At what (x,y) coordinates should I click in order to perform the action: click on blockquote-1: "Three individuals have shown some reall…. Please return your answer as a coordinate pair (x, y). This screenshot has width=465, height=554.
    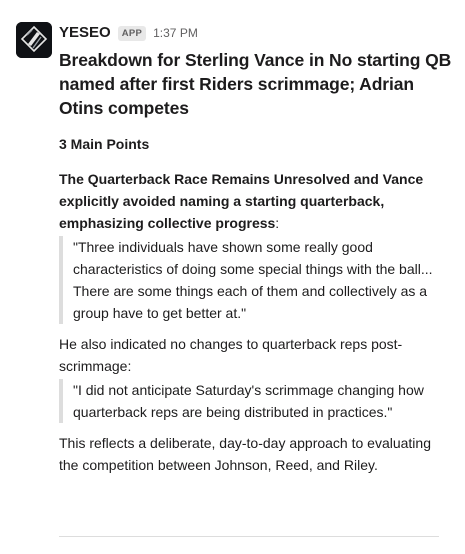
    Looking at the image, I should click on (256, 280).